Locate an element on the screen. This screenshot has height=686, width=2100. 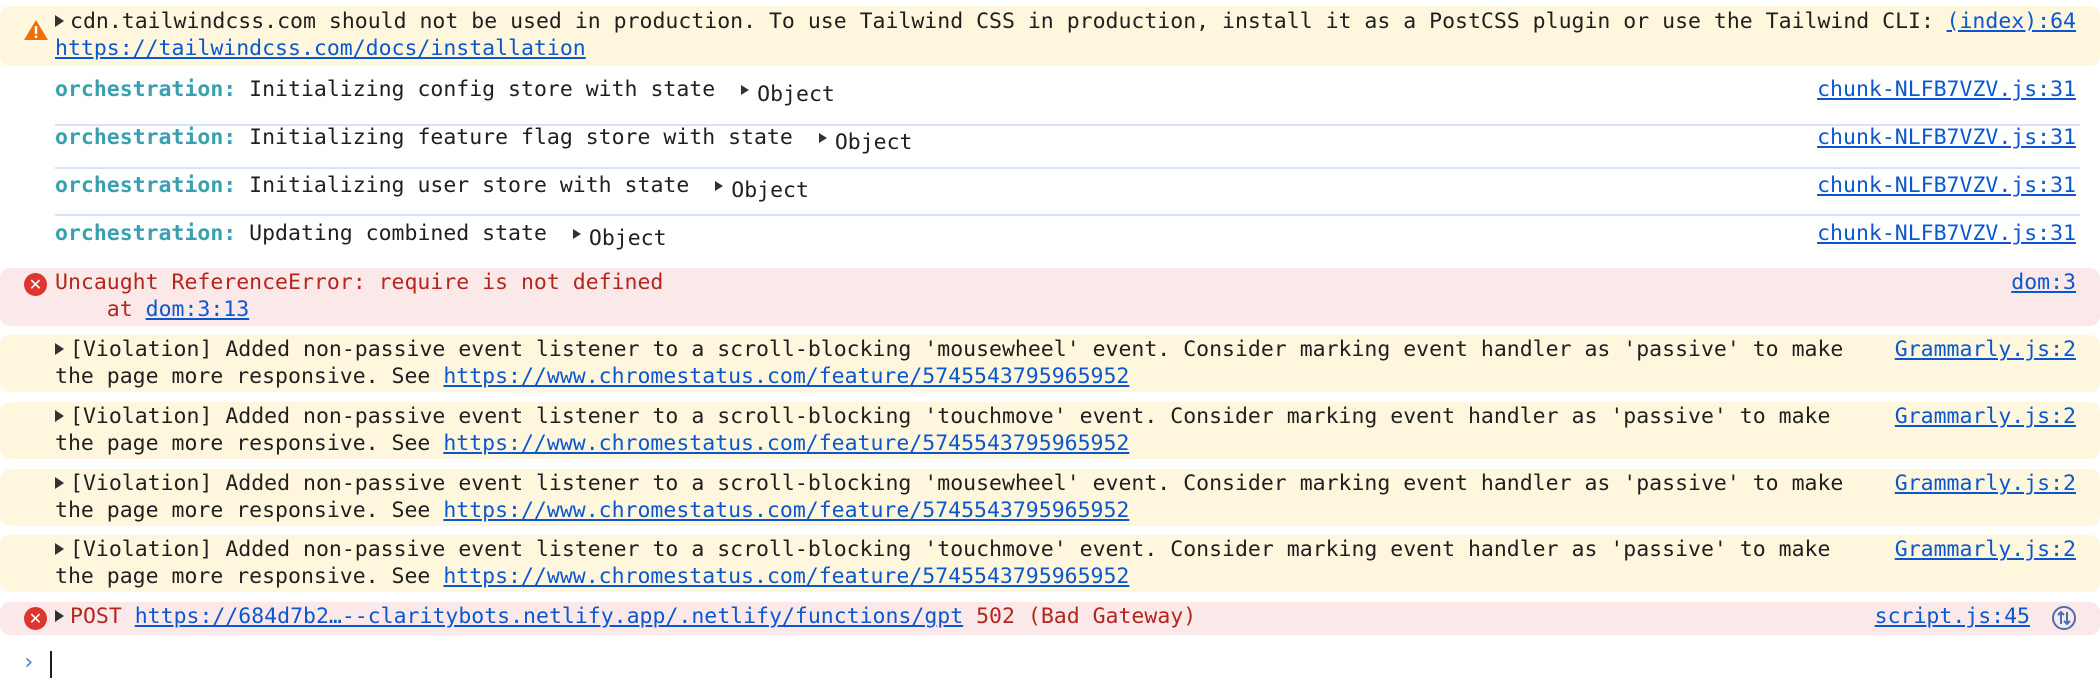
source-link-script: script.js:45 is located at coordinates (1952, 617).